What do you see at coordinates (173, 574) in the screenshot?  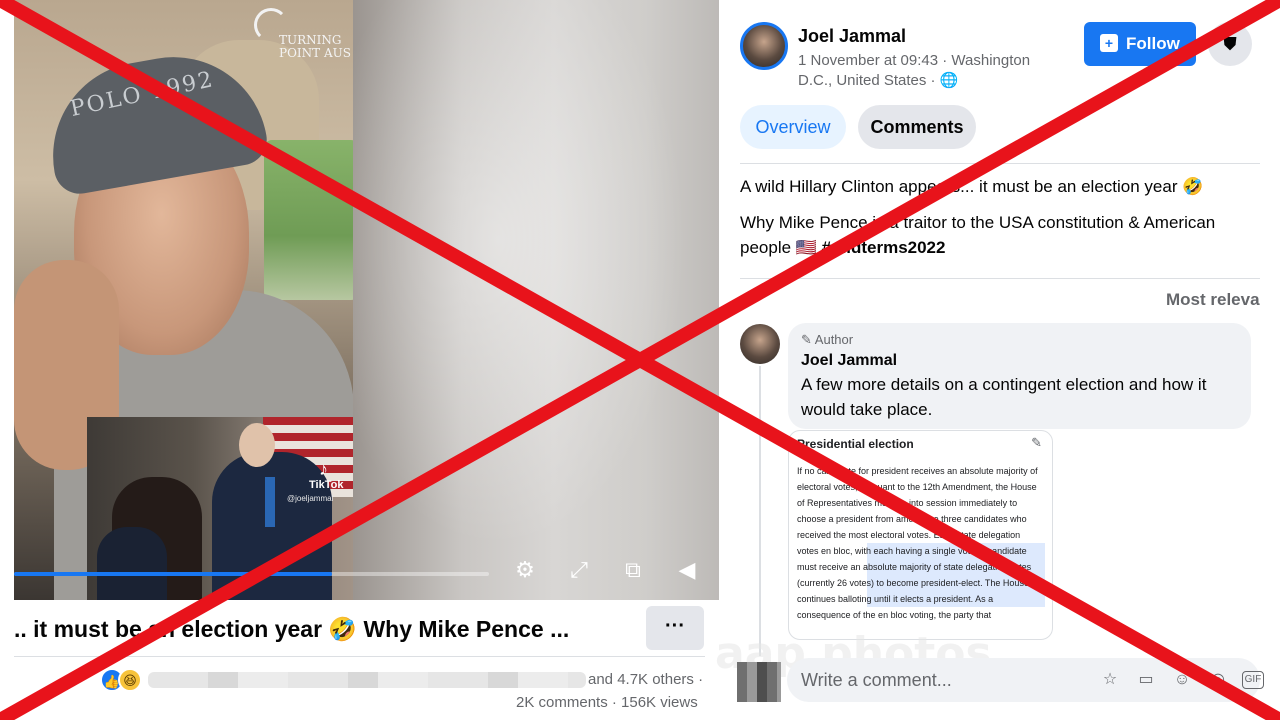 I see `video-progress-fill` at bounding box center [173, 574].